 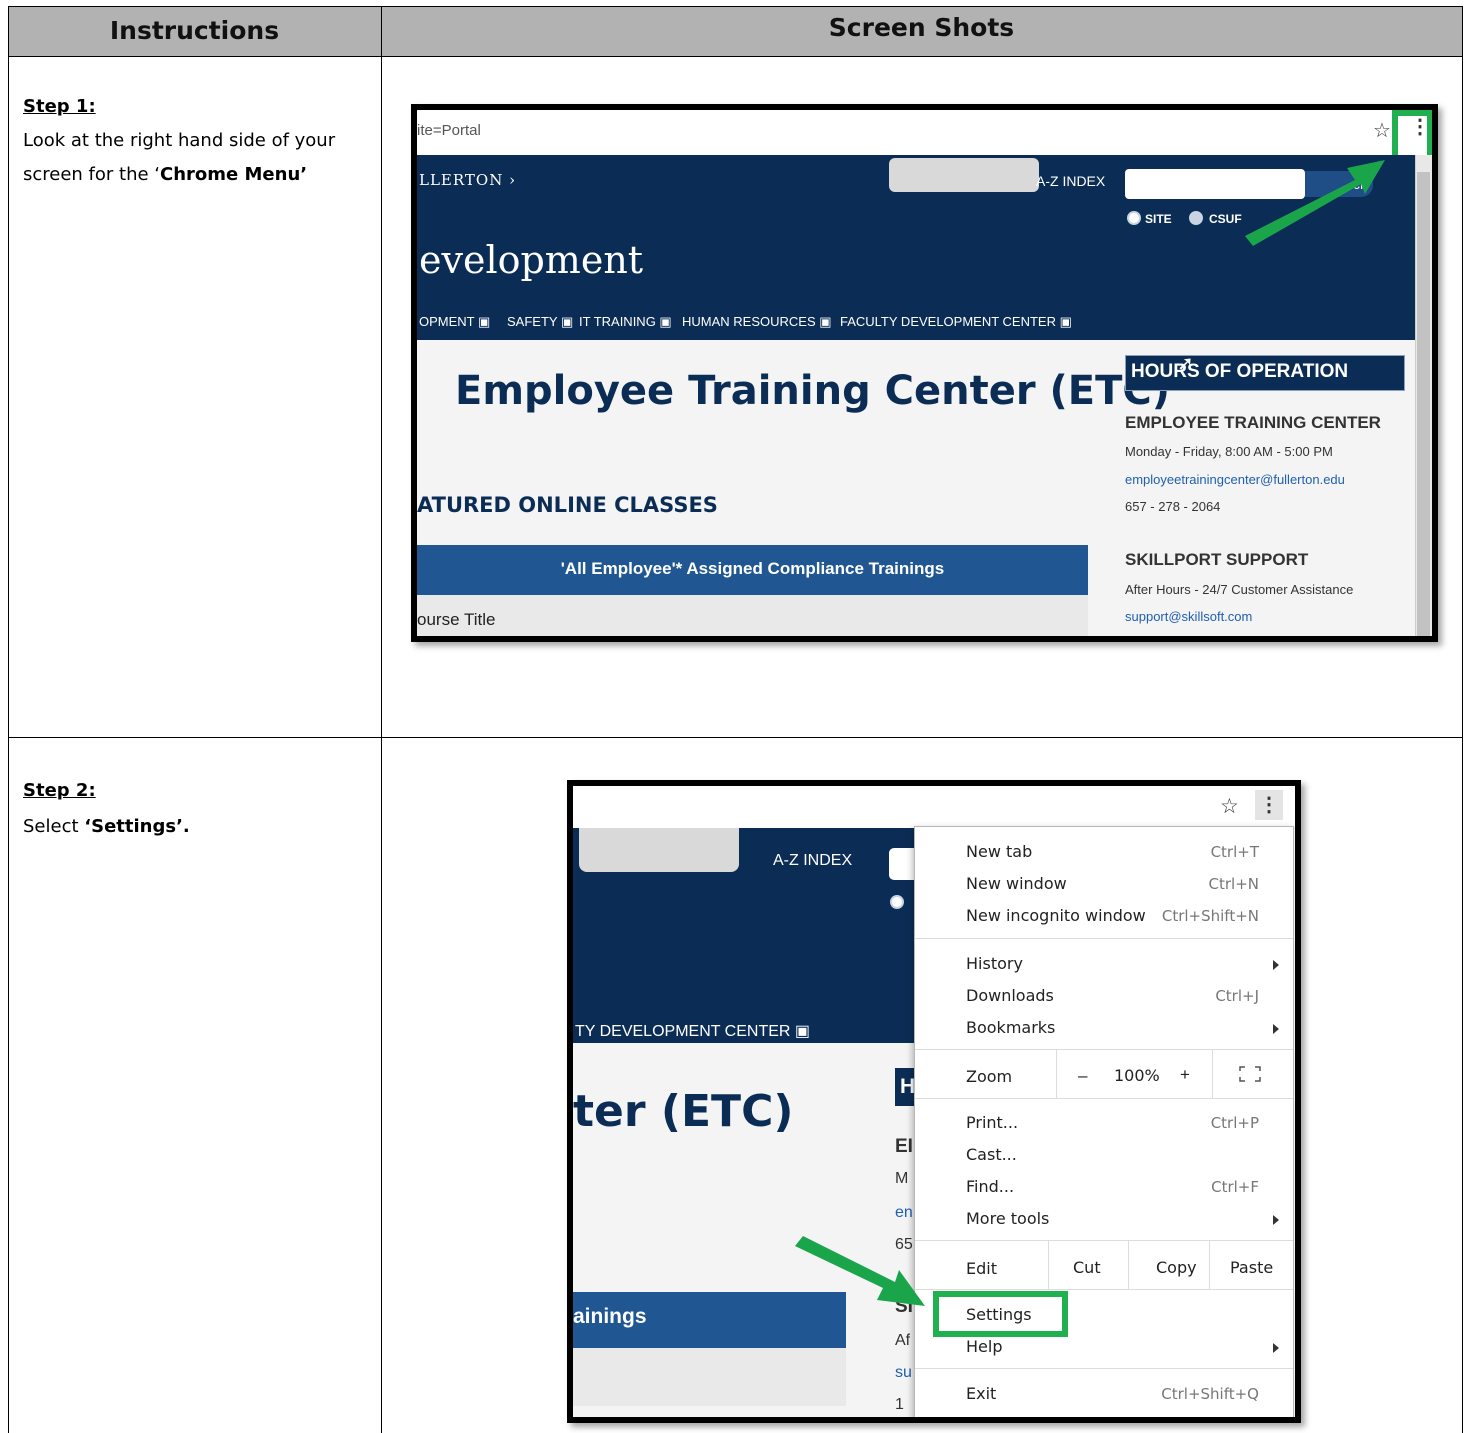 I want to click on menu-item-copy: Copy, so click(x=1176, y=1267).